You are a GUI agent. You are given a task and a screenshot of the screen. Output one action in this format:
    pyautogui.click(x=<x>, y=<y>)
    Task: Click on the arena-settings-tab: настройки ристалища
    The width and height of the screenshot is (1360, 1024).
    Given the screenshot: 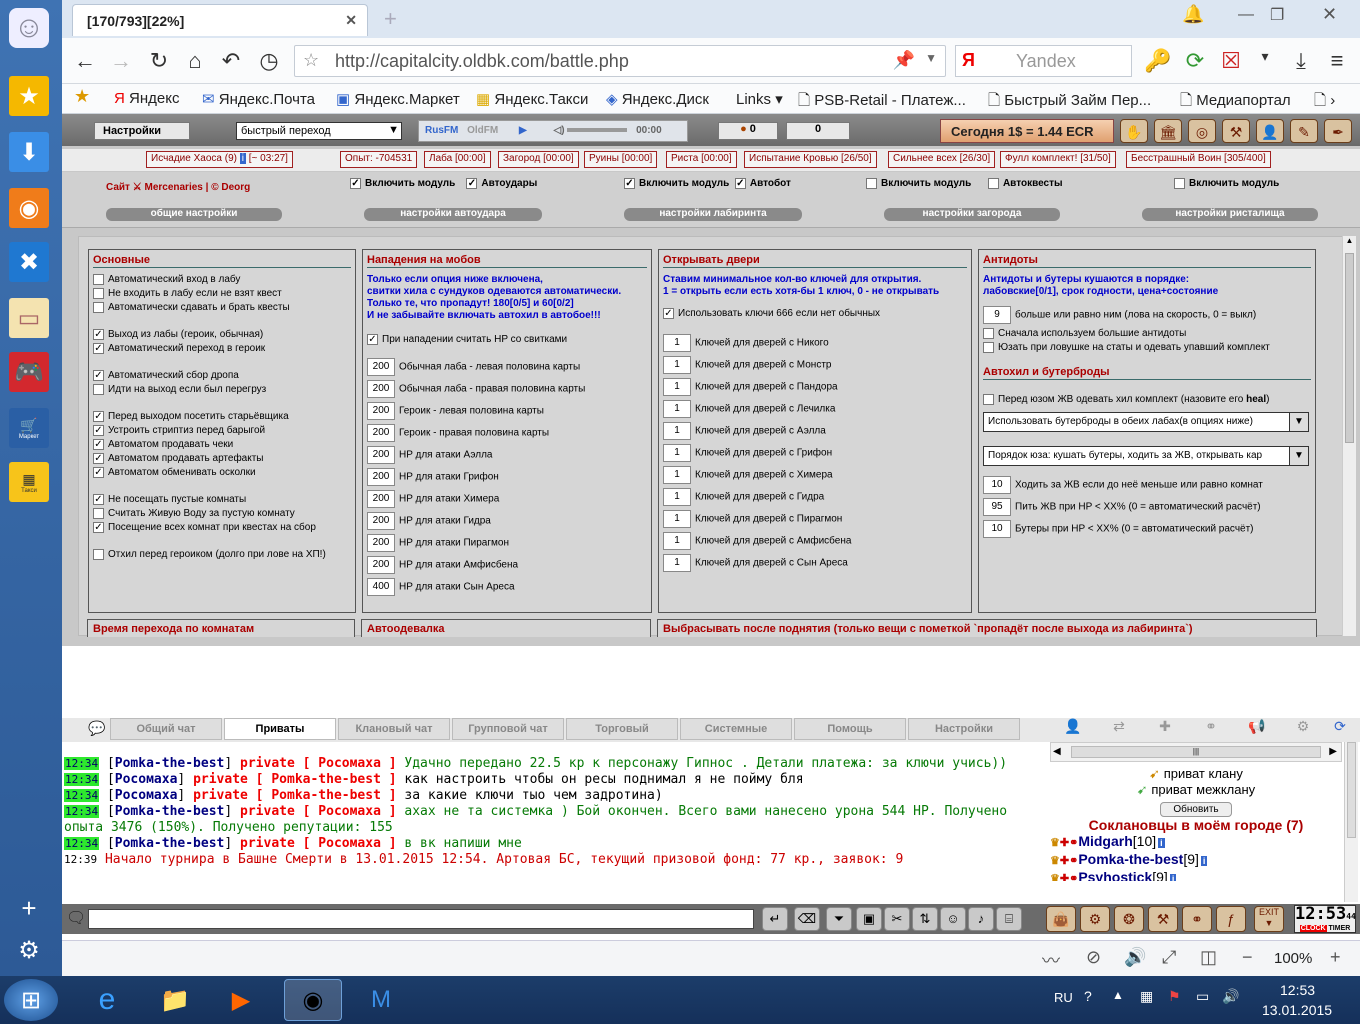 What is the action you would take?
    pyautogui.click(x=1230, y=214)
    